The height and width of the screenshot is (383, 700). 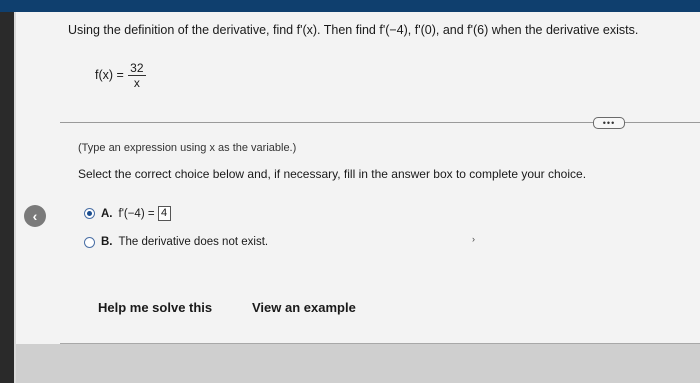 I want to click on fraction-denominator: x, so click(x=136, y=82).